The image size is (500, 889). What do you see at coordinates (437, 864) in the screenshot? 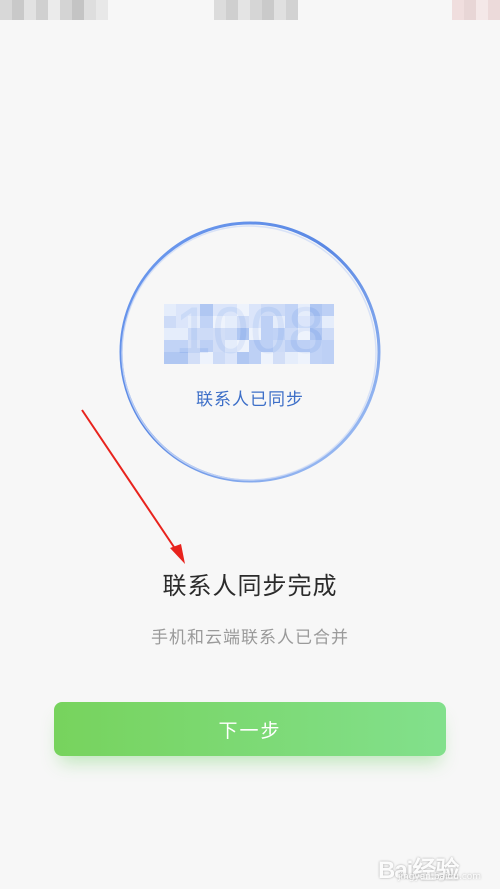
I see `watermark: Bai经验 jingyan.baidu.com` at bounding box center [437, 864].